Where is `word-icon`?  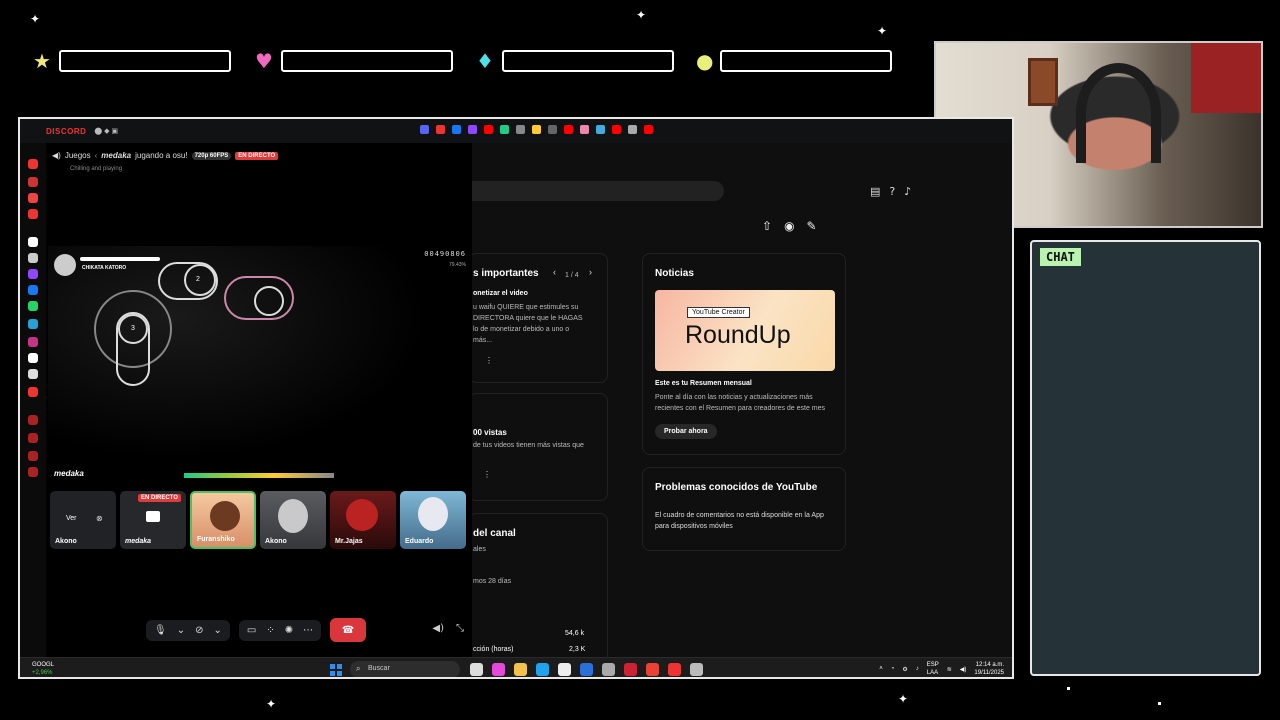 word-icon is located at coordinates (586, 669).